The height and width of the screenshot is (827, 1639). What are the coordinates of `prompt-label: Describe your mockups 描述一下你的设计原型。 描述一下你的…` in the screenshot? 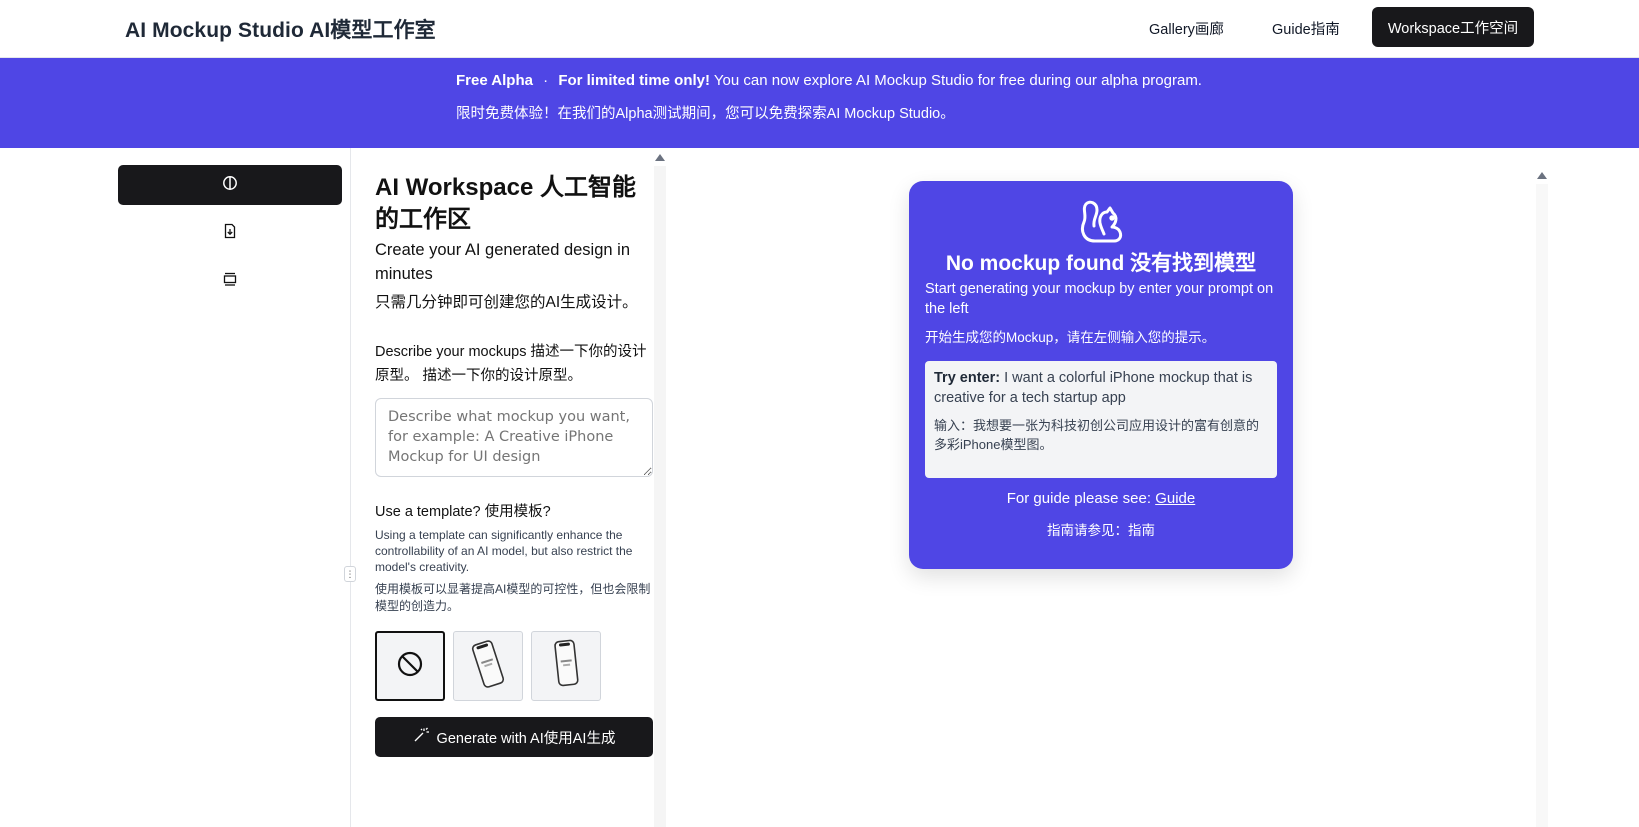 It's located at (511, 364).